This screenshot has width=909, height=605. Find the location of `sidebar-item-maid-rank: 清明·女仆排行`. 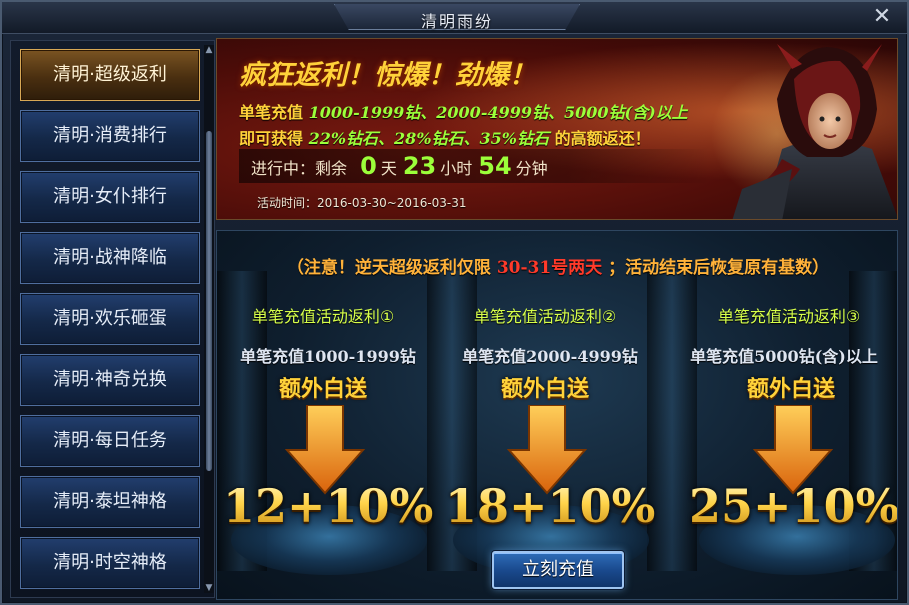

sidebar-item-maid-rank: 清明·女仆排行 is located at coordinates (110, 197).